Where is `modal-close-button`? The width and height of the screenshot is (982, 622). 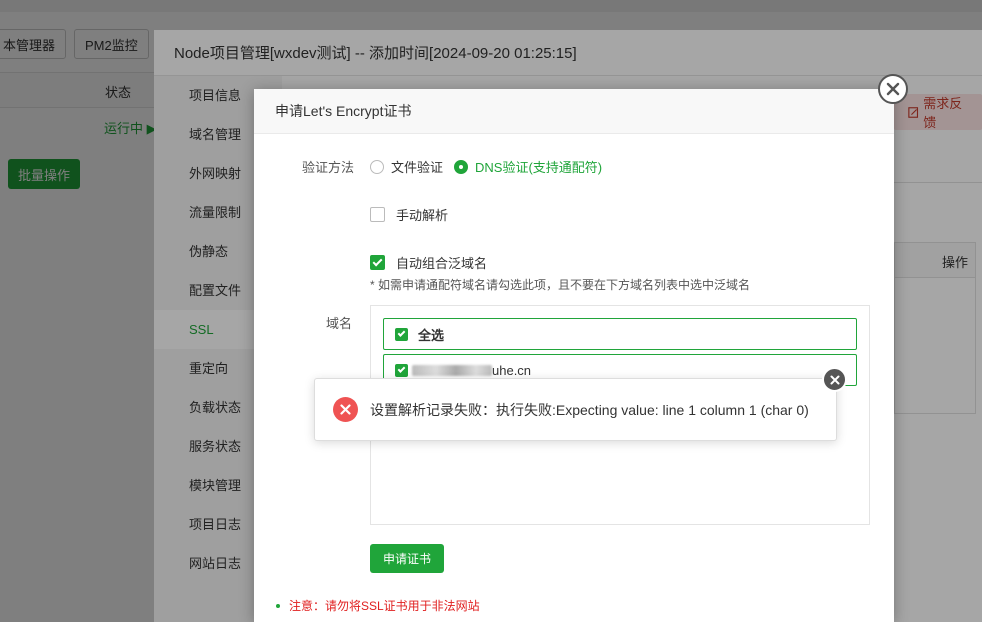
modal-close-button is located at coordinates (893, 89).